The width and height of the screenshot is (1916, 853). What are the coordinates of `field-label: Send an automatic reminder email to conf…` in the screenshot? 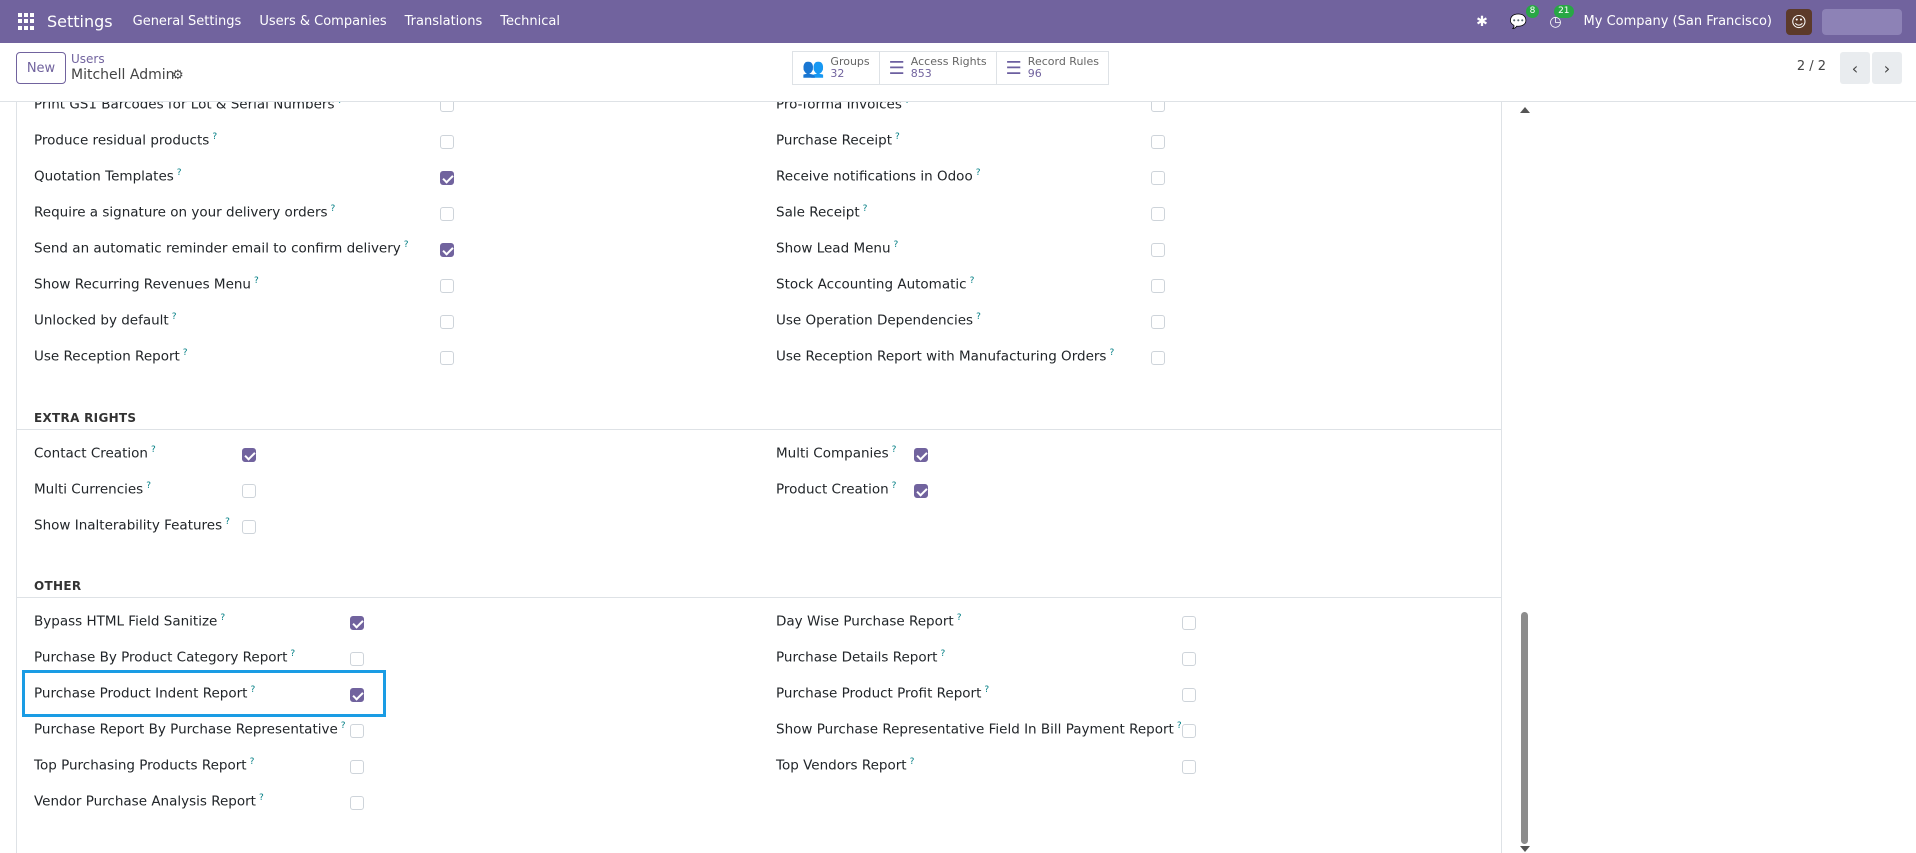 It's located at (221, 248).